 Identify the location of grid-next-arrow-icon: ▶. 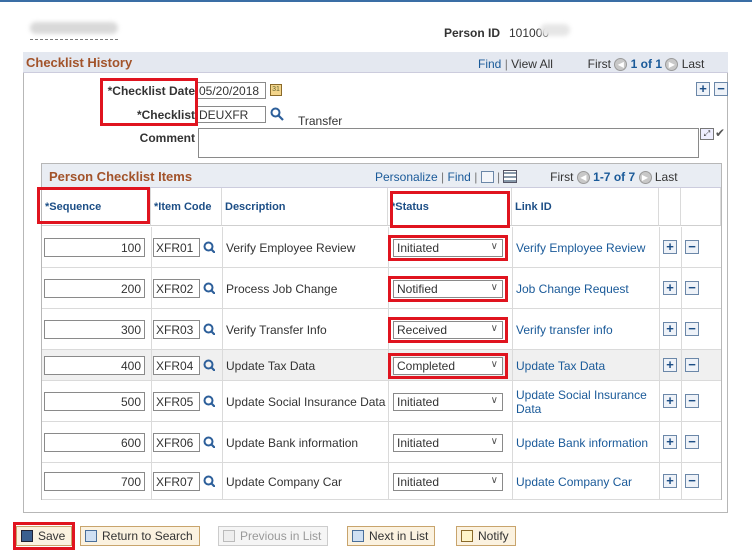
(645, 178).